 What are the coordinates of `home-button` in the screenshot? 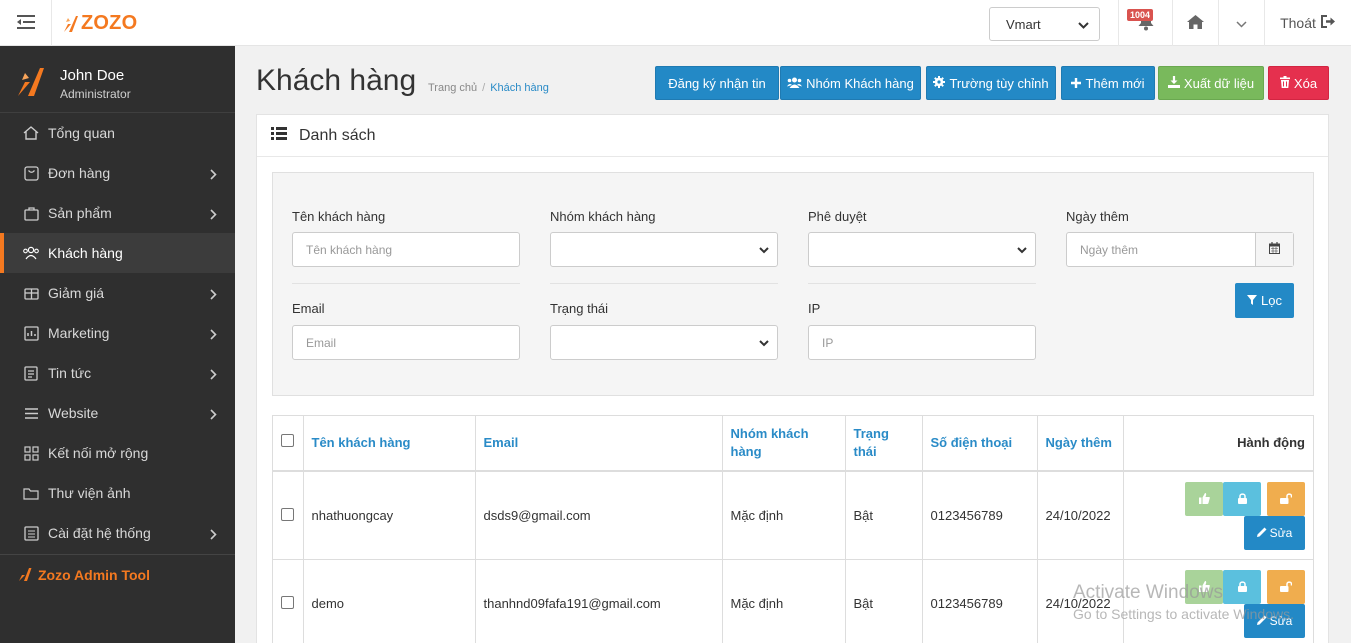 It's located at (1195, 23).